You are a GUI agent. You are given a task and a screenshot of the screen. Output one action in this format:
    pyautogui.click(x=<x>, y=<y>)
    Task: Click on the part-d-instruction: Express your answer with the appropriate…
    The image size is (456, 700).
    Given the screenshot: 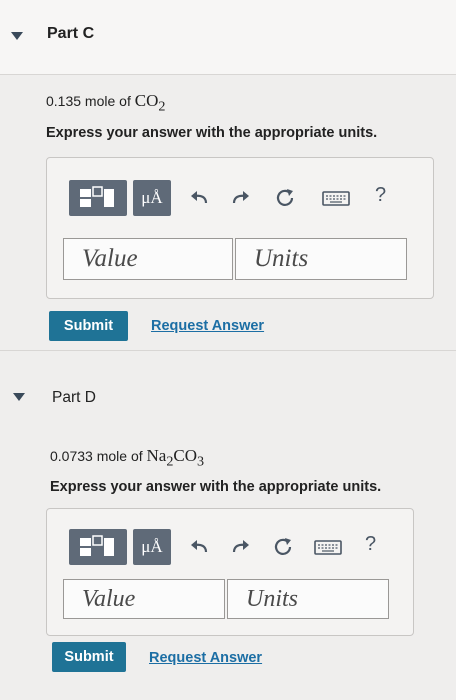 What is the action you would take?
    pyautogui.click(x=216, y=487)
    